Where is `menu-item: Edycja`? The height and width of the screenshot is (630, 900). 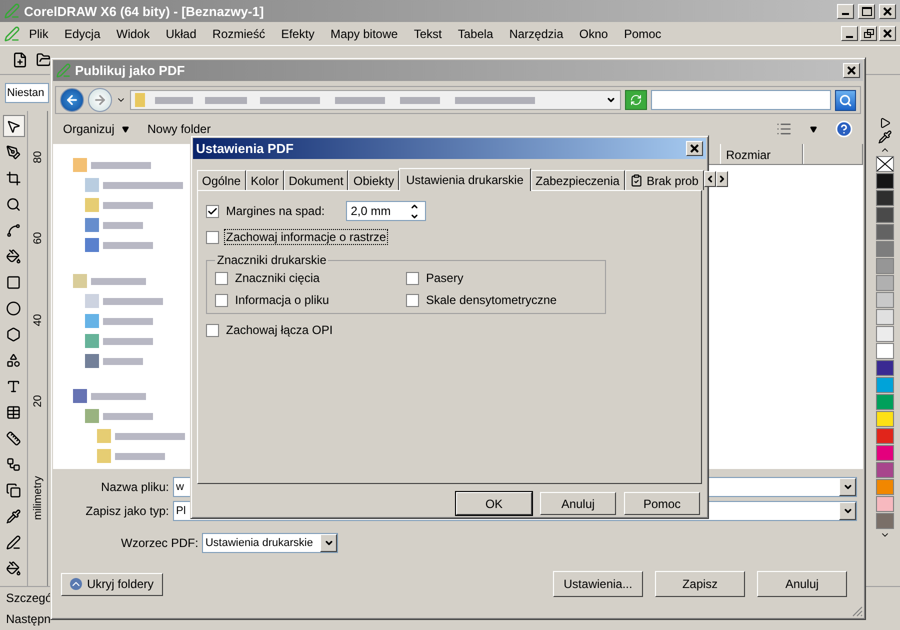 menu-item: Edycja is located at coordinates (82, 33).